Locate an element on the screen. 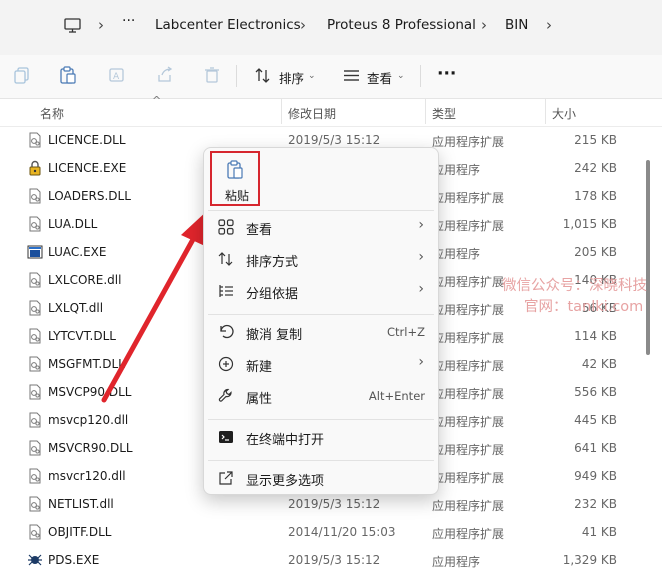 The image size is (662, 579). sort-up-icon: ^ is located at coordinates (157, 100).